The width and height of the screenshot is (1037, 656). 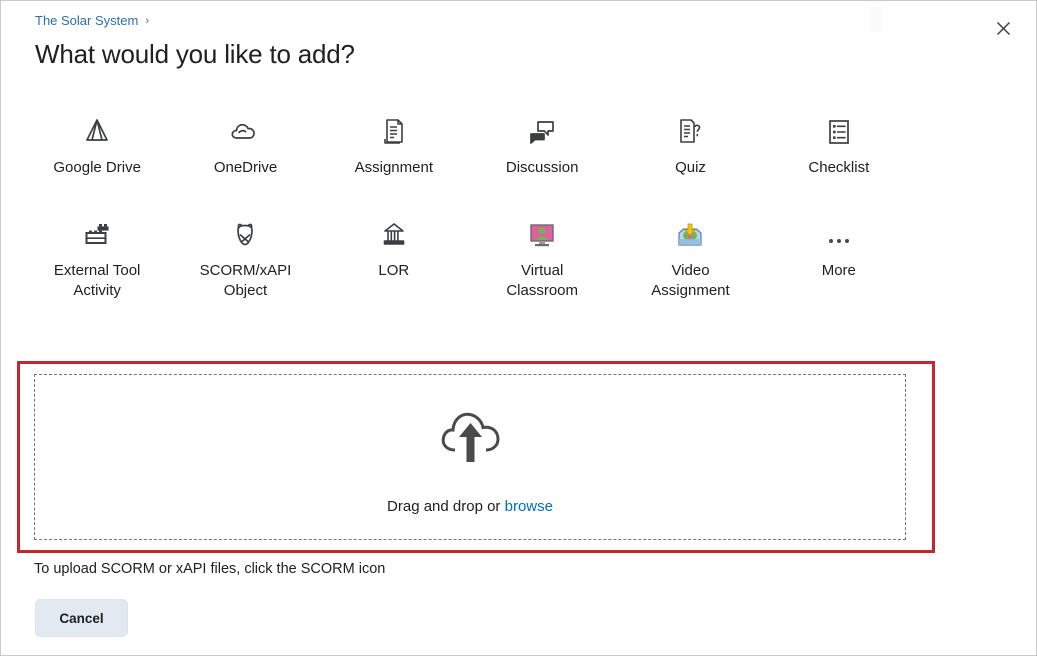 I want to click on assignment-document-icon, so click(x=394, y=132).